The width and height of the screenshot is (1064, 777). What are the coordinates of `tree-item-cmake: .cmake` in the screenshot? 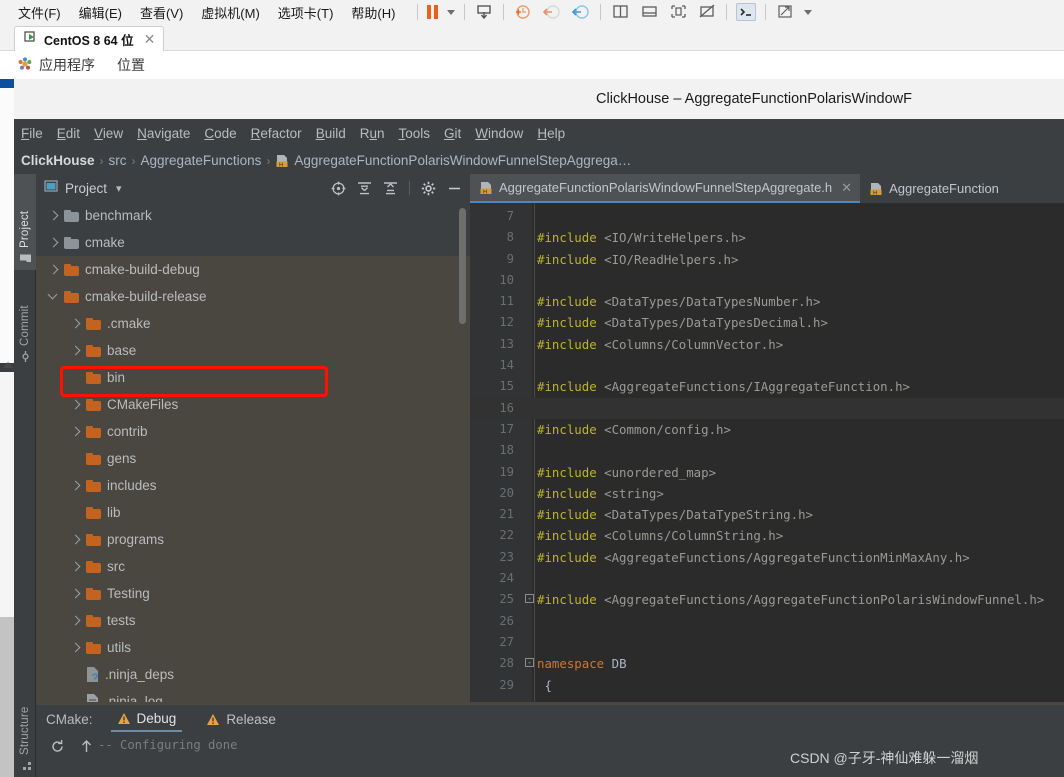 It's located at (253, 323).